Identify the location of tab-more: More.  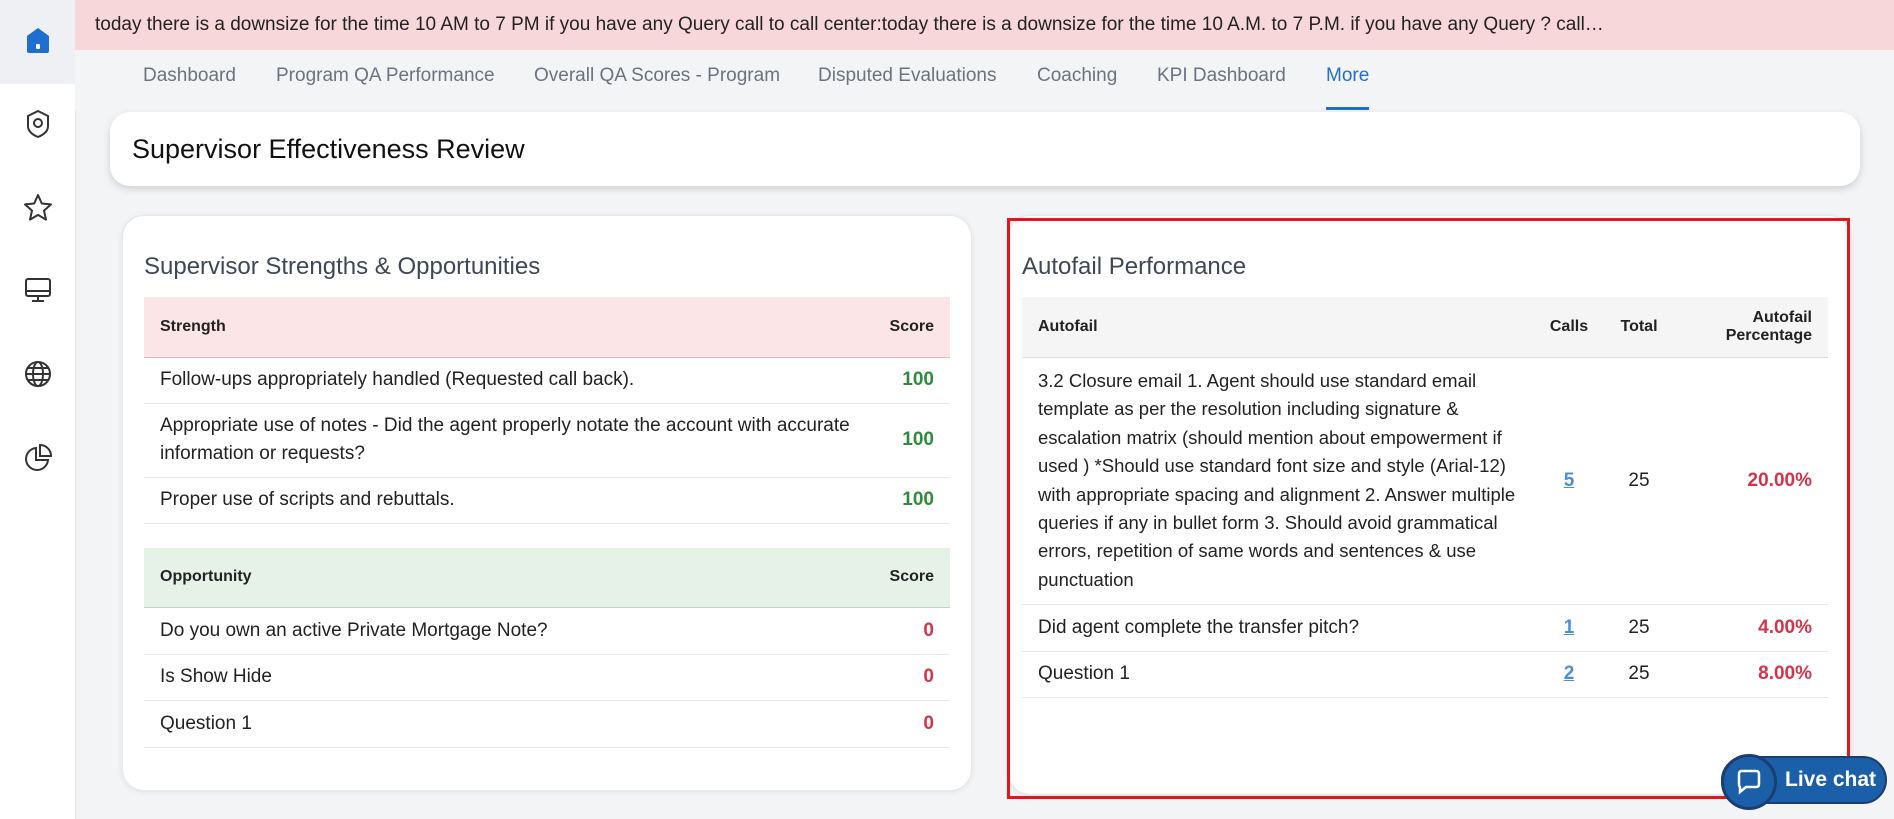
(1348, 80).